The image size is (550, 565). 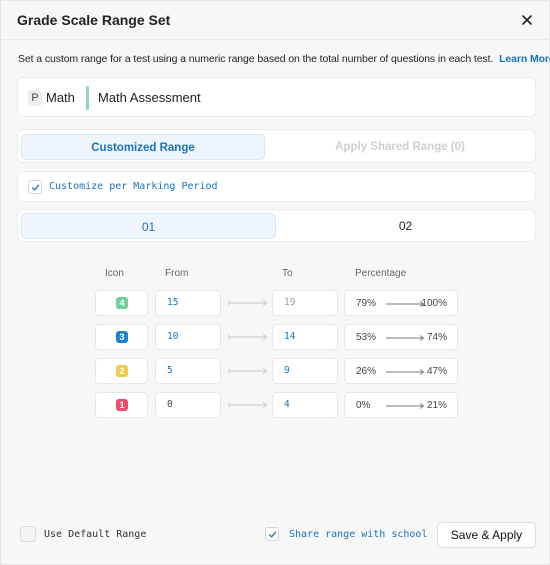 What do you see at coordinates (276, 186) in the screenshot?
I see `customize-card: Customize per Marking Period` at bounding box center [276, 186].